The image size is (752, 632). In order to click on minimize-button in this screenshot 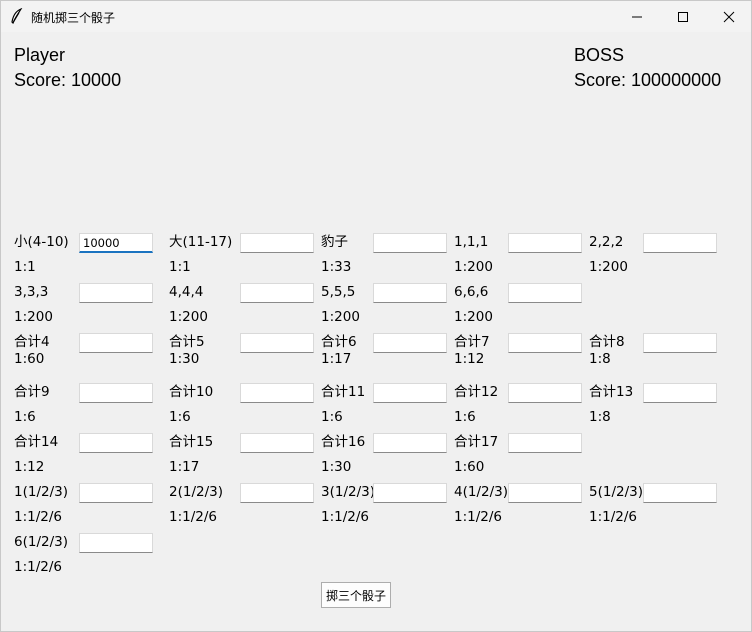, I will do `click(637, 16)`.